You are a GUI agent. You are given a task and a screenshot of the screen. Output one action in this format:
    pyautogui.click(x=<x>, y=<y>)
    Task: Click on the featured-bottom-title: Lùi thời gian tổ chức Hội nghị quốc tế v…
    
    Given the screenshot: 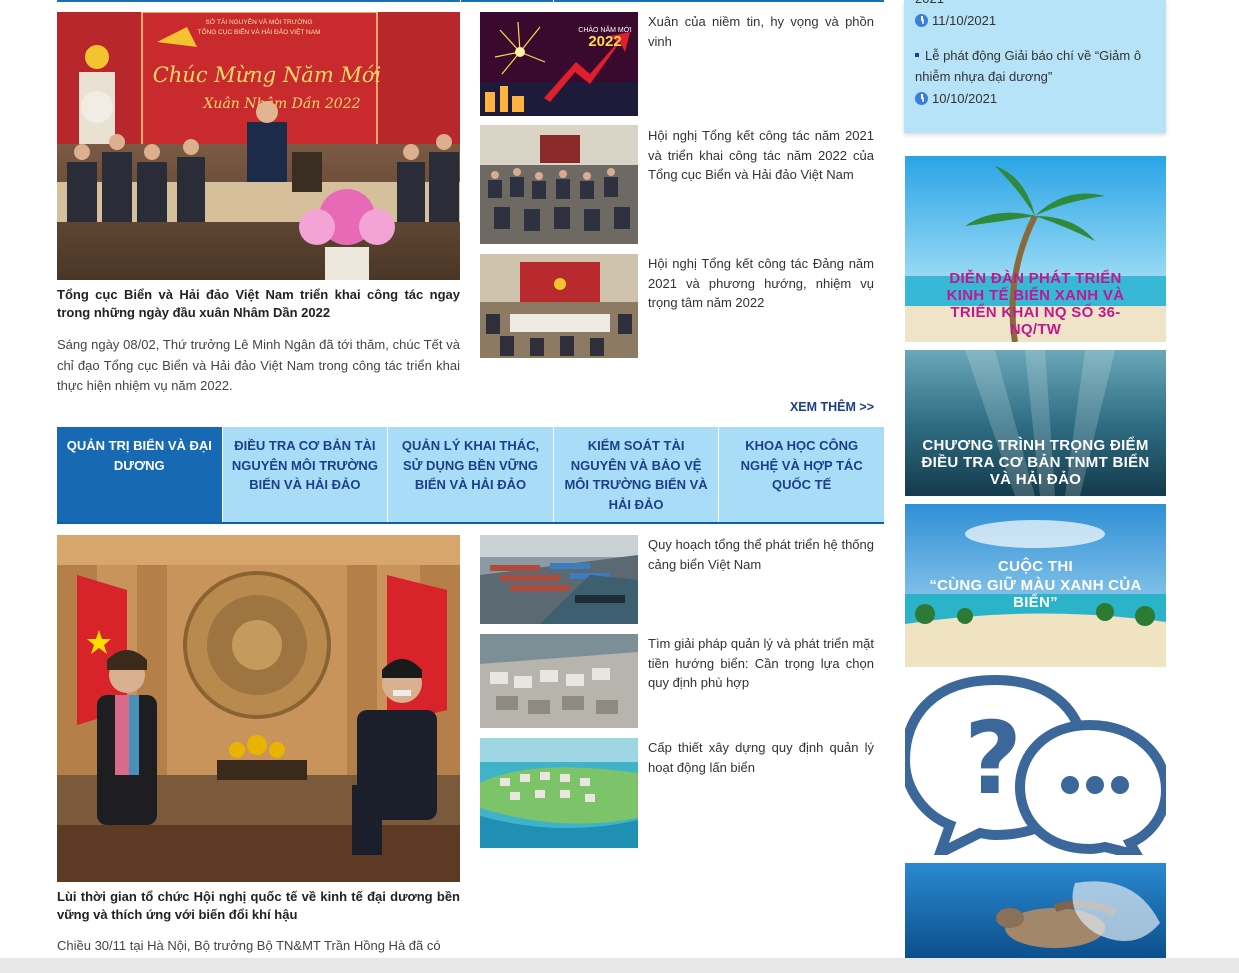 What is the action you would take?
    pyautogui.click(x=258, y=906)
    